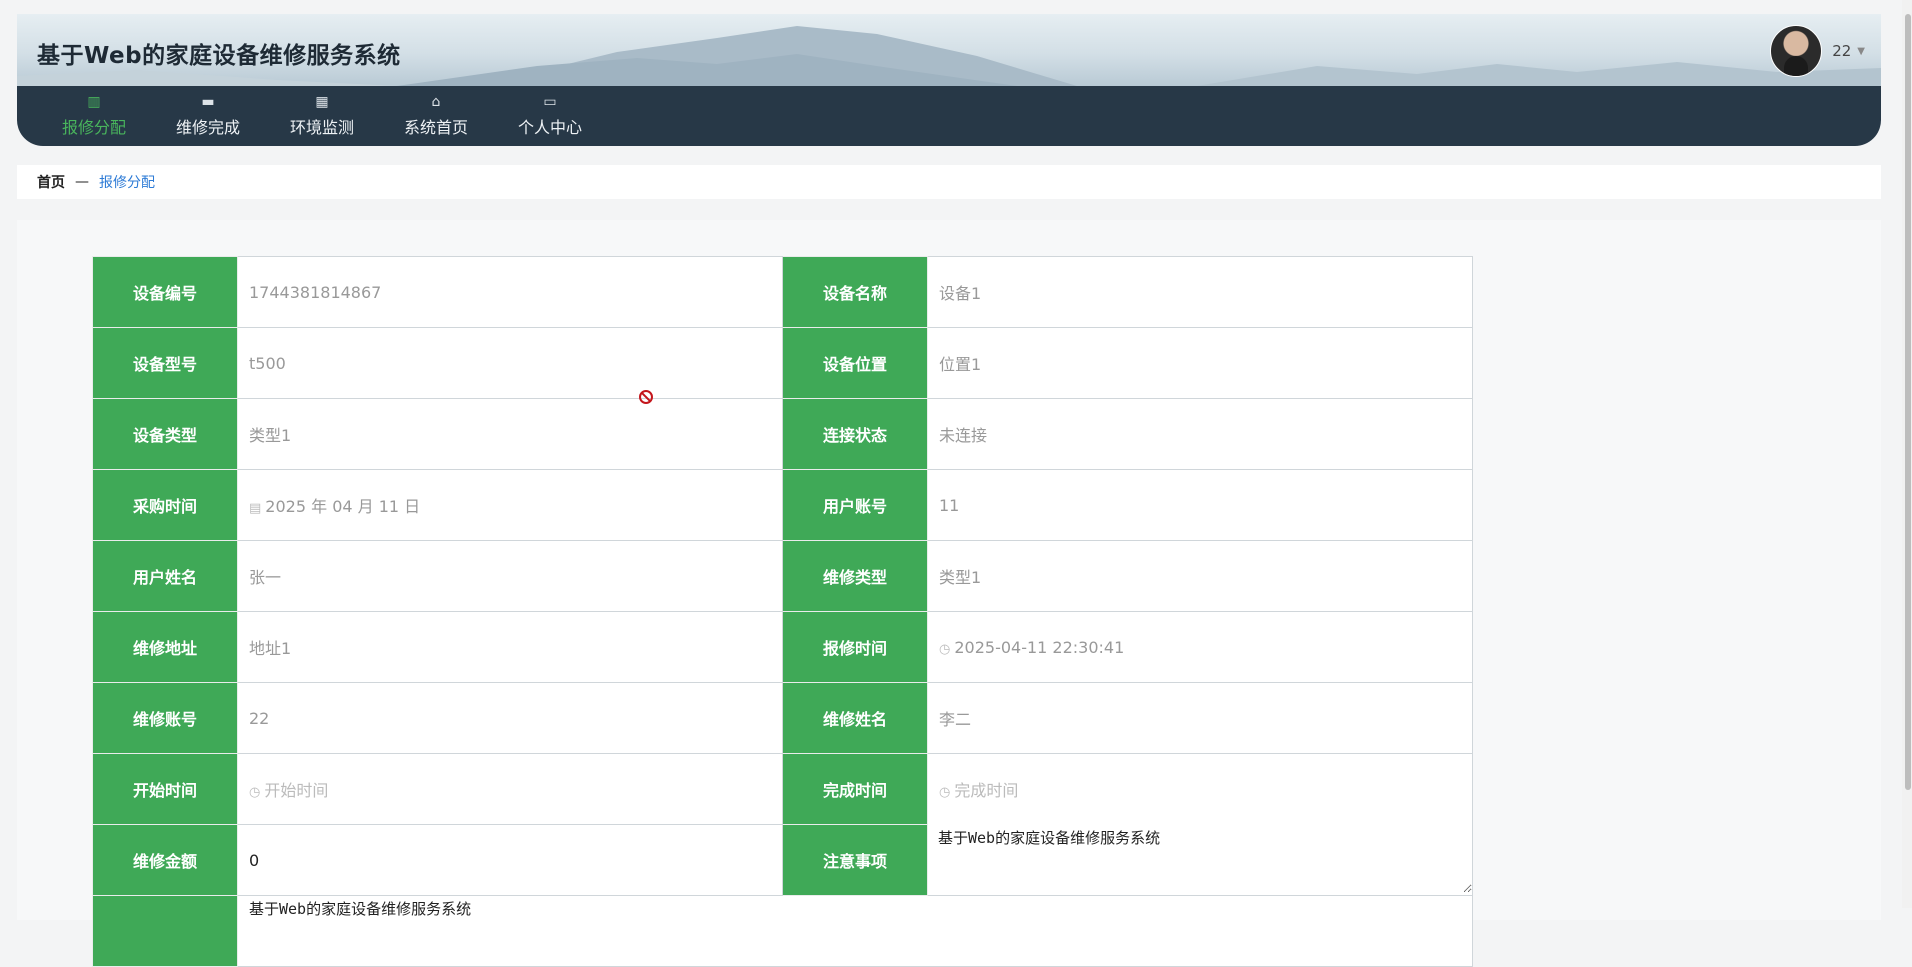 The width and height of the screenshot is (1912, 967). What do you see at coordinates (270, 648) in the screenshot?
I see `repair-address-value: 地址1` at bounding box center [270, 648].